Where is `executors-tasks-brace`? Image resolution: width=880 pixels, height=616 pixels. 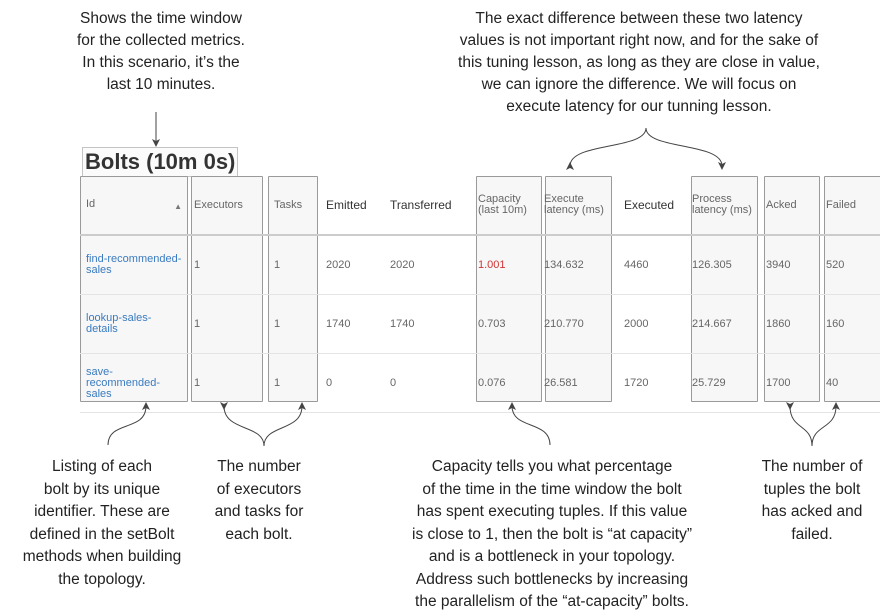
executors-tasks-brace is located at coordinates (262, 424).